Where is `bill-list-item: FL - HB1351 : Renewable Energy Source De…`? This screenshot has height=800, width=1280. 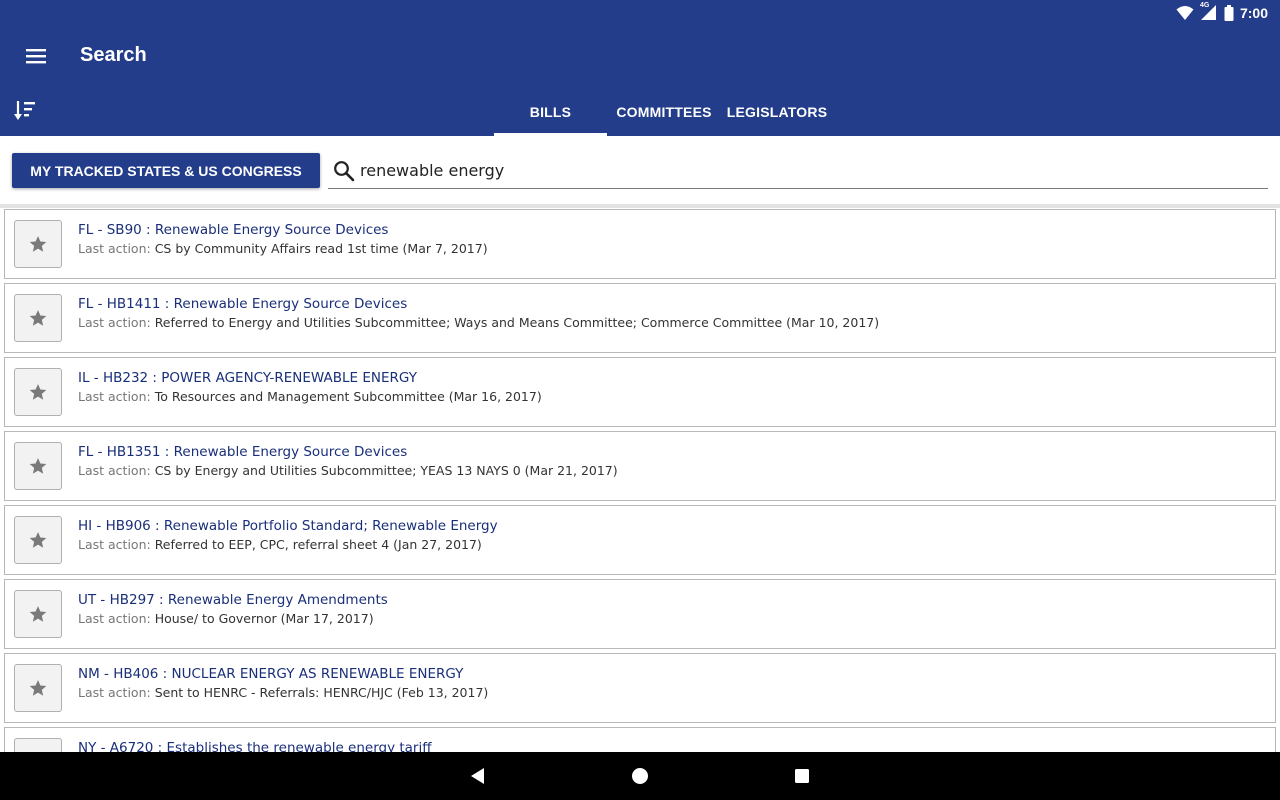
bill-list-item: FL - HB1351 : Renewable Energy Source De… is located at coordinates (640, 466).